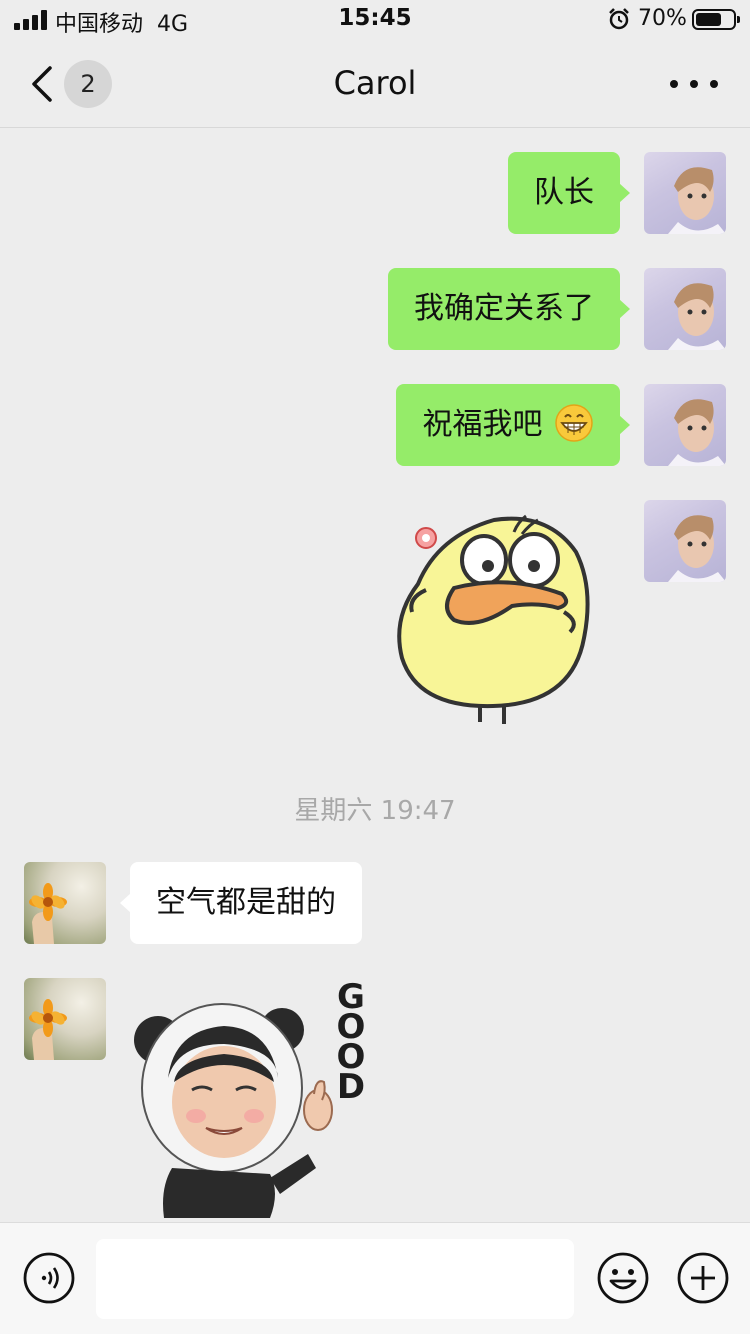  I want to click on ellipsis-icon, so click(694, 84).